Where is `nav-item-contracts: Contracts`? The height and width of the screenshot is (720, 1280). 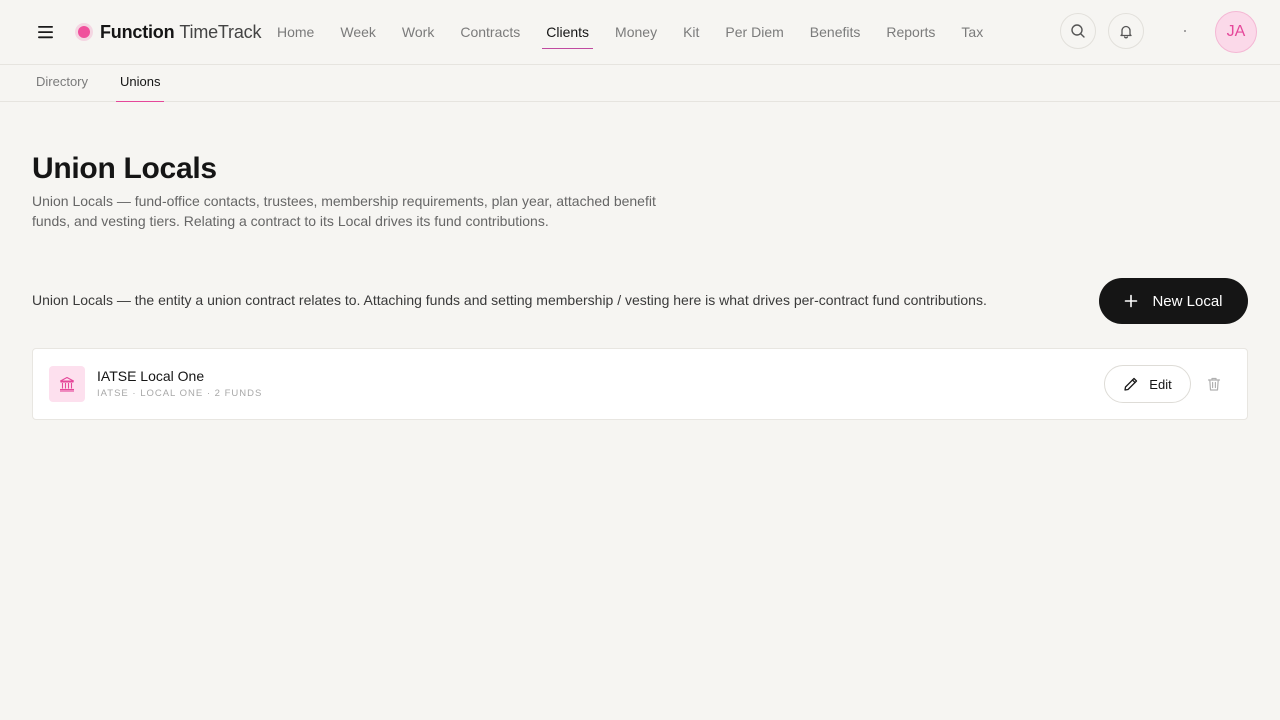 nav-item-contracts: Contracts is located at coordinates (490, 32).